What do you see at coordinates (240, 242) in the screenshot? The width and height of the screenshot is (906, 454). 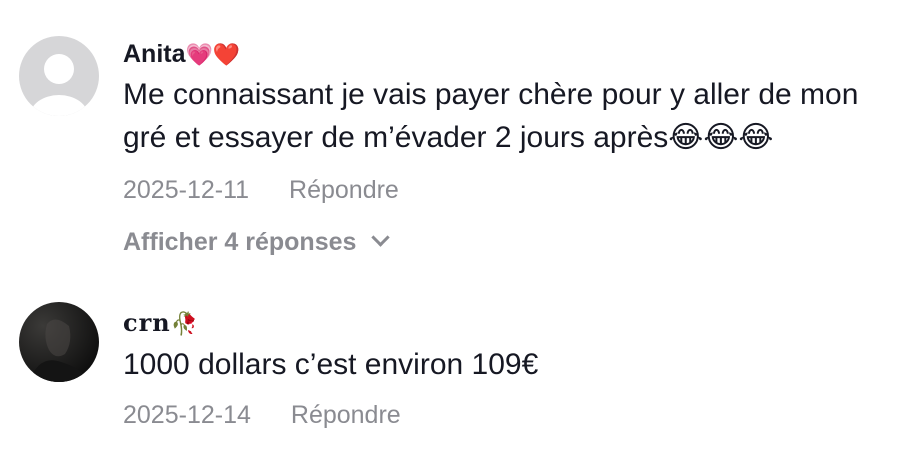 I see `view-replies-label: Afficher 4 réponses` at bounding box center [240, 242].